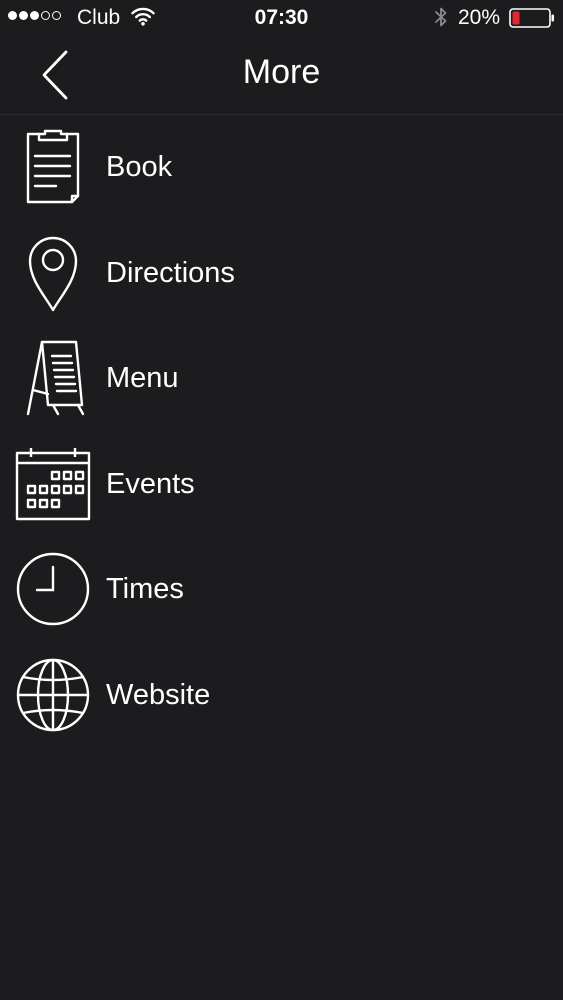 This screenshot has width=563, height=1000. Describe the element at coordinates (150, 483) in the screenshot. I see `menu-item-label: Events` at that location.